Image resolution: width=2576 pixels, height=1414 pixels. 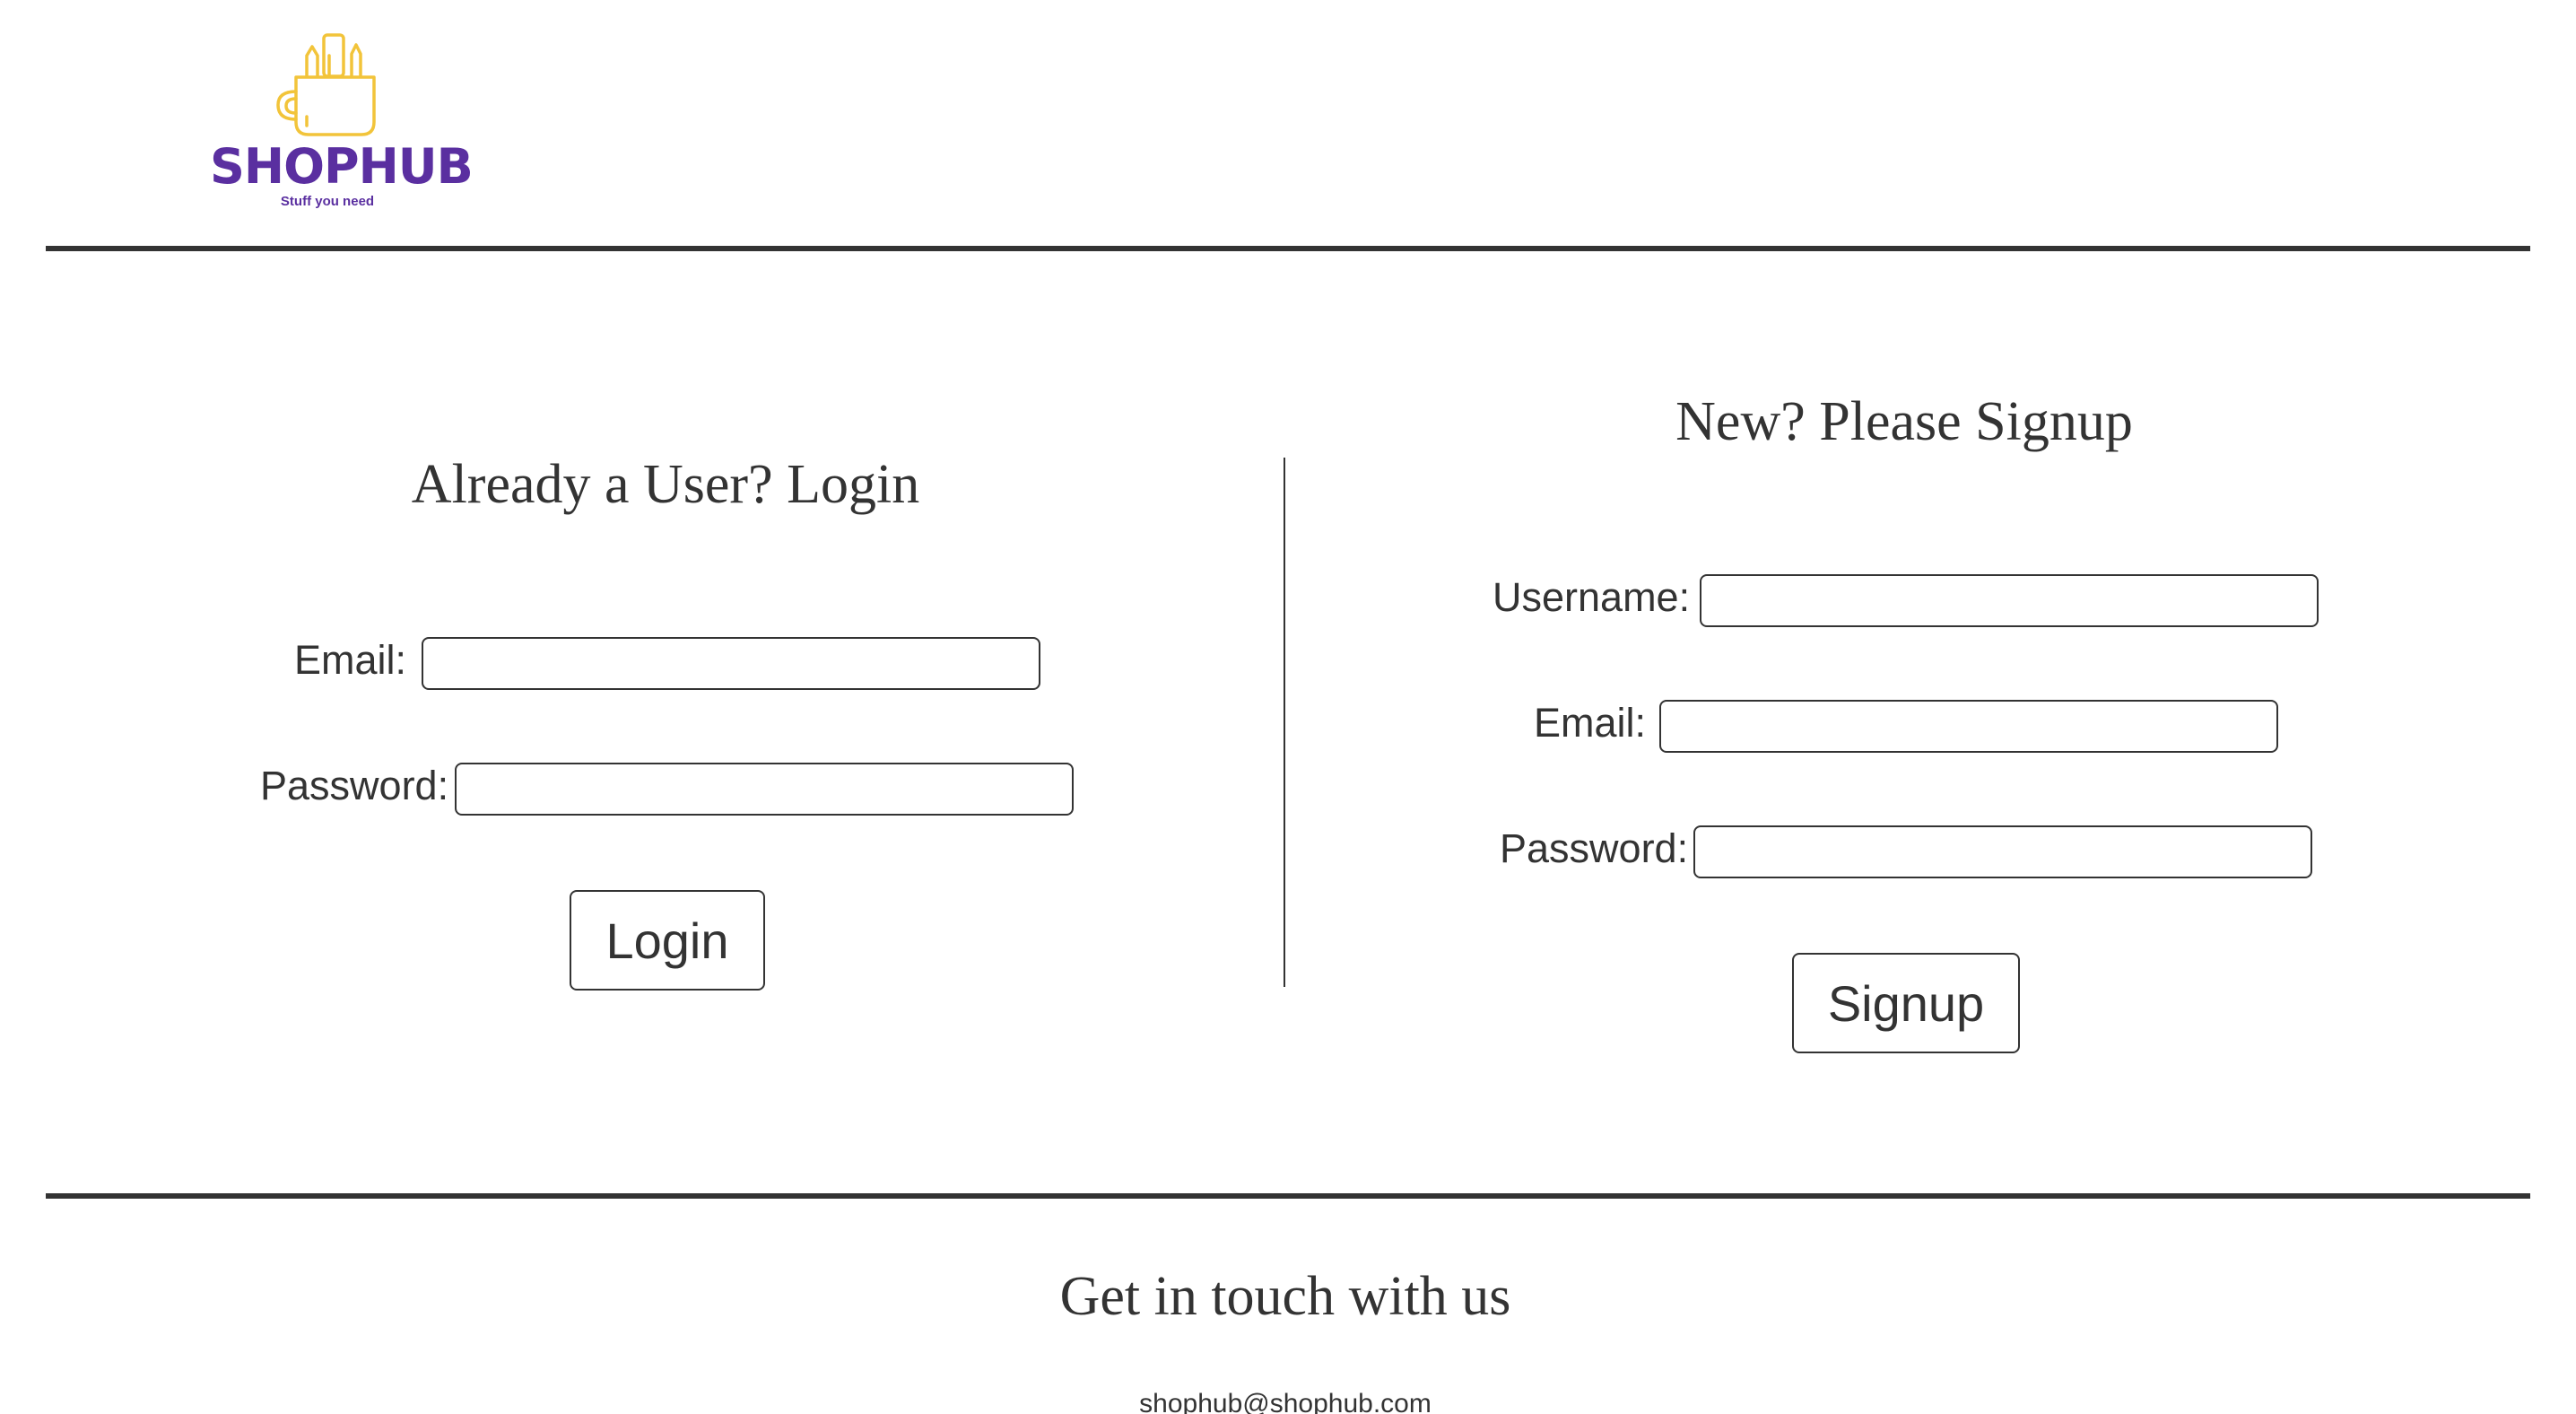 What do you see at coordinates (1288, 1196) in the screenshot?
I see `footer-divider` at bounding box center [1288, 1196].